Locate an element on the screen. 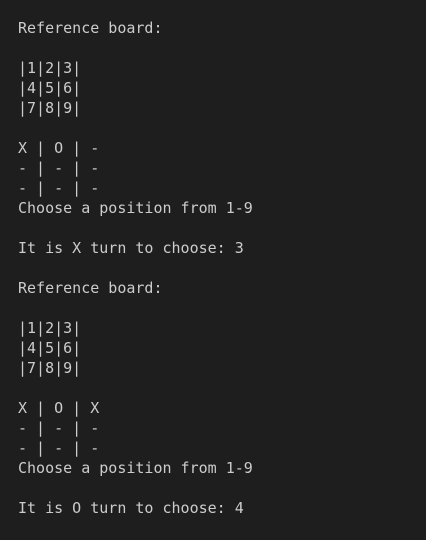 Image resolution: width=426 pixels, height=540 pixels. game-board-row: X | O | X is located at coordinates (59, 408).